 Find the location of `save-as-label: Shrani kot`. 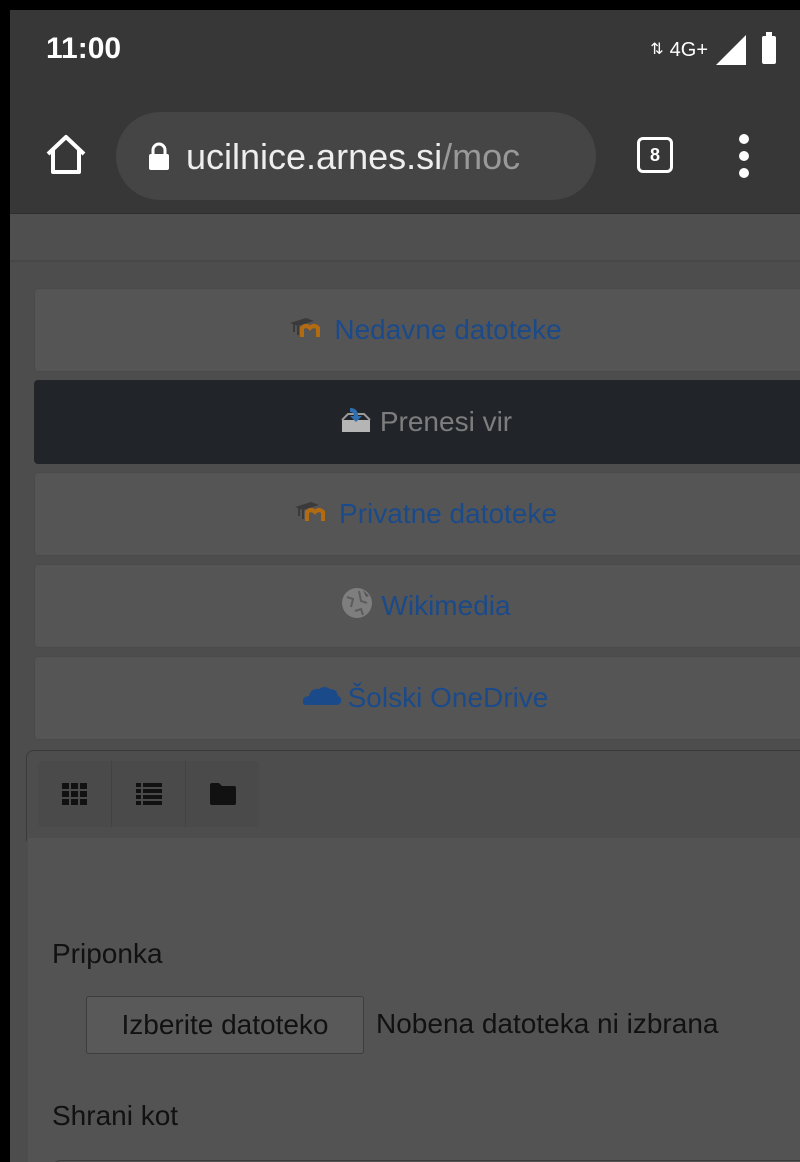

save-as-label: Shrani kot is located at coordinates (115, 1115).